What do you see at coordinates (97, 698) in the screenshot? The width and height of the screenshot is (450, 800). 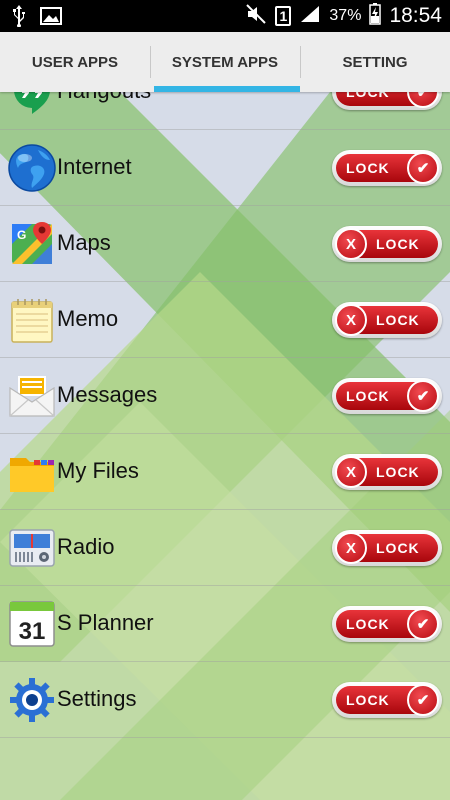 I see `app-name: Settings` at bounding box center [97, 698].